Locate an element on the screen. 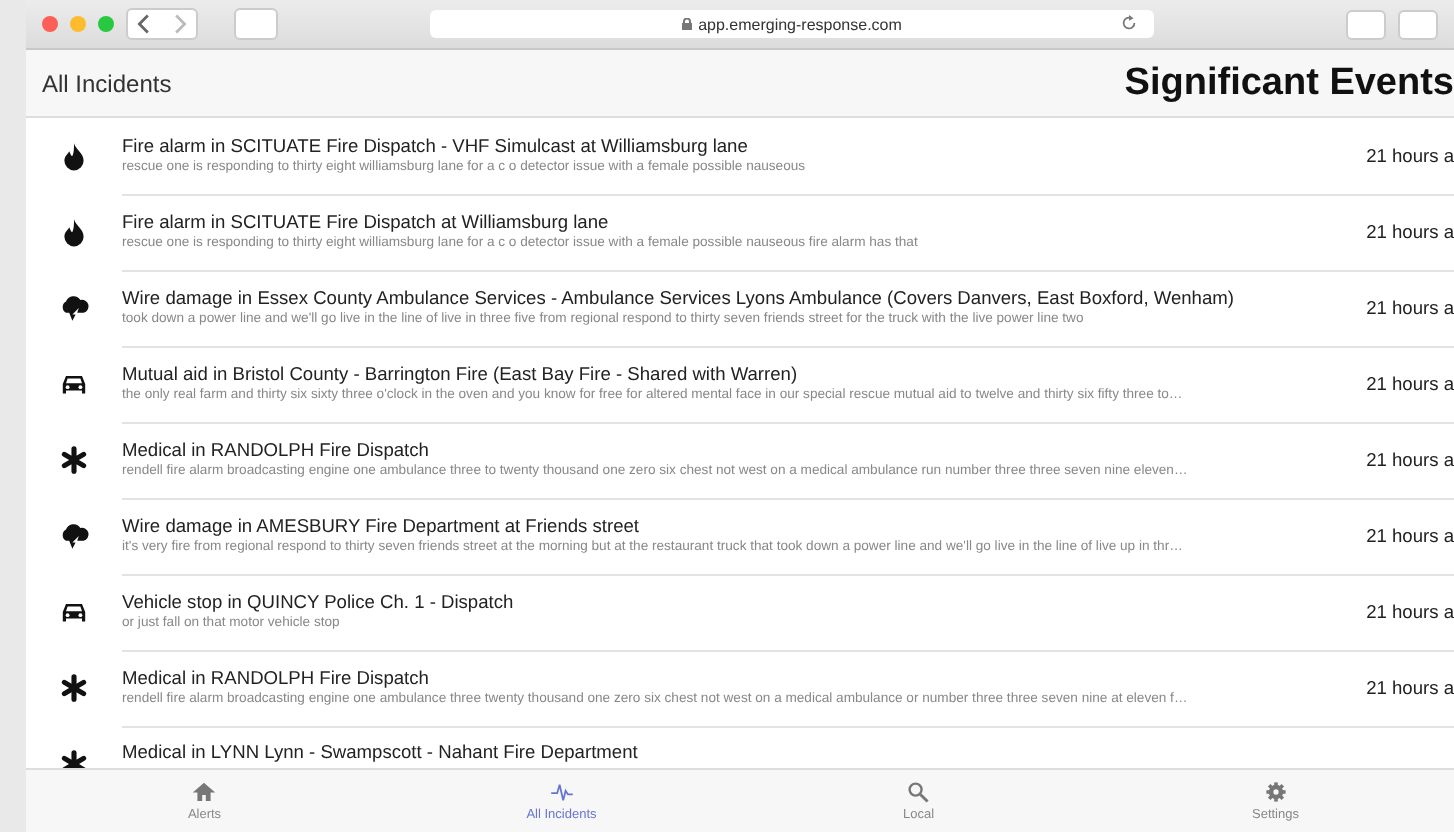  search-icon is located at coordinates (918, 792).